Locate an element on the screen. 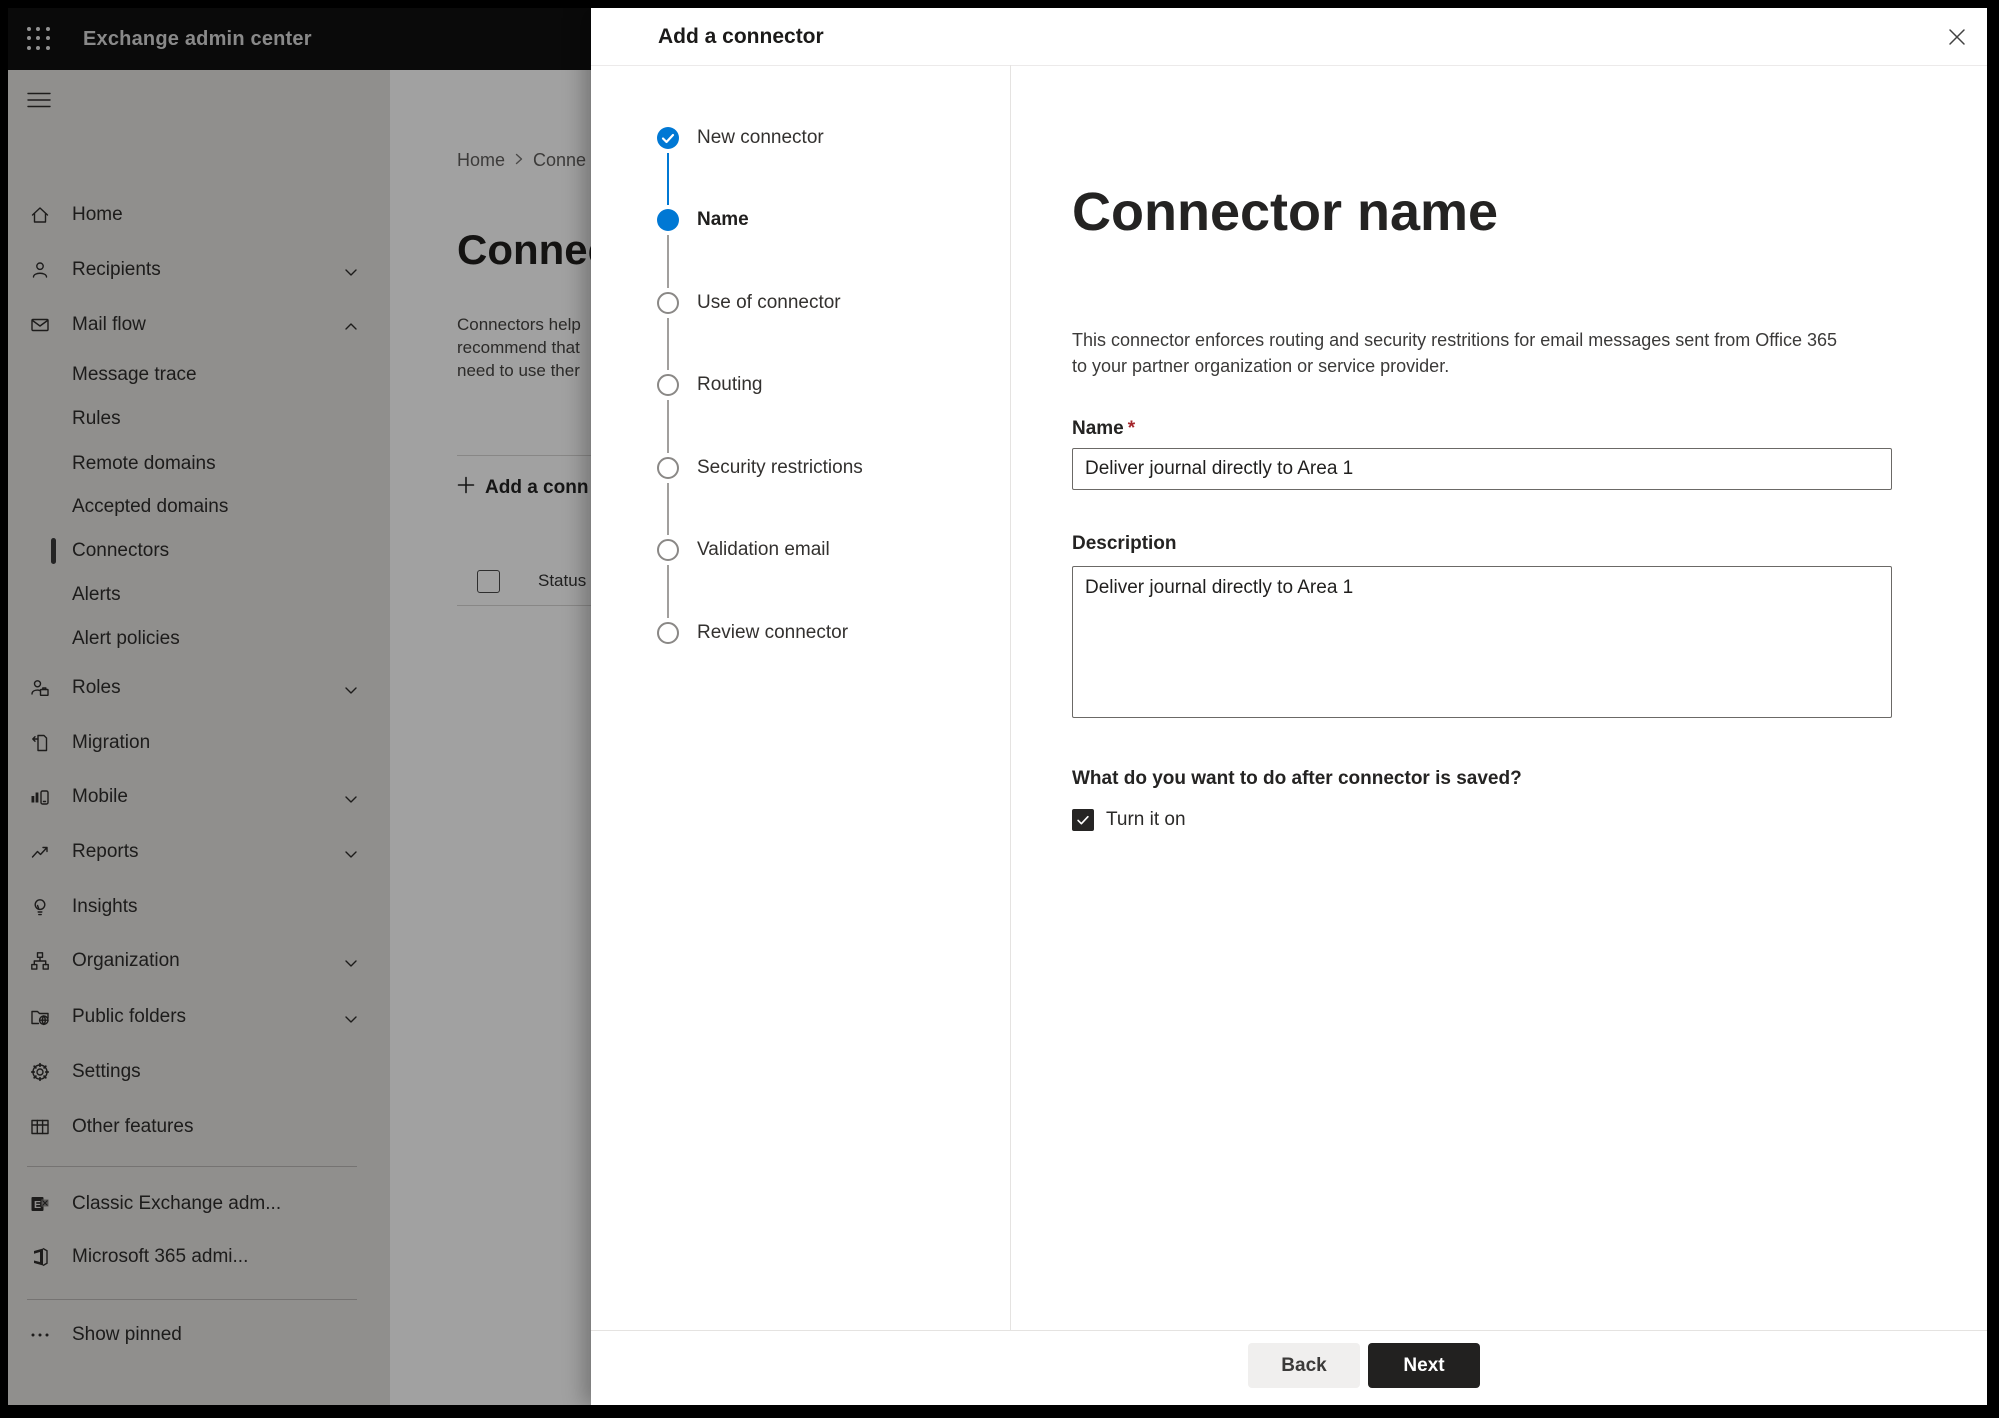  name-input is located at coordinates (1482, 469).